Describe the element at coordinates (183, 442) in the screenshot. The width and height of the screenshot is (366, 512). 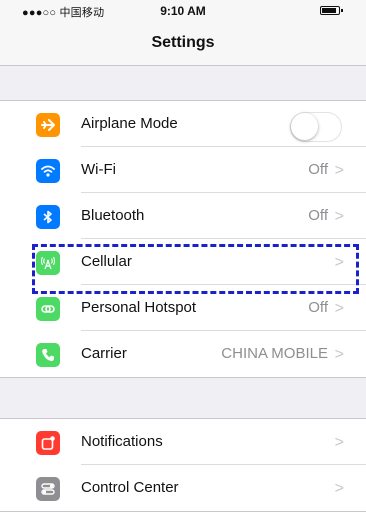
I see `settings-row-notifications: Notifications >` at that location.